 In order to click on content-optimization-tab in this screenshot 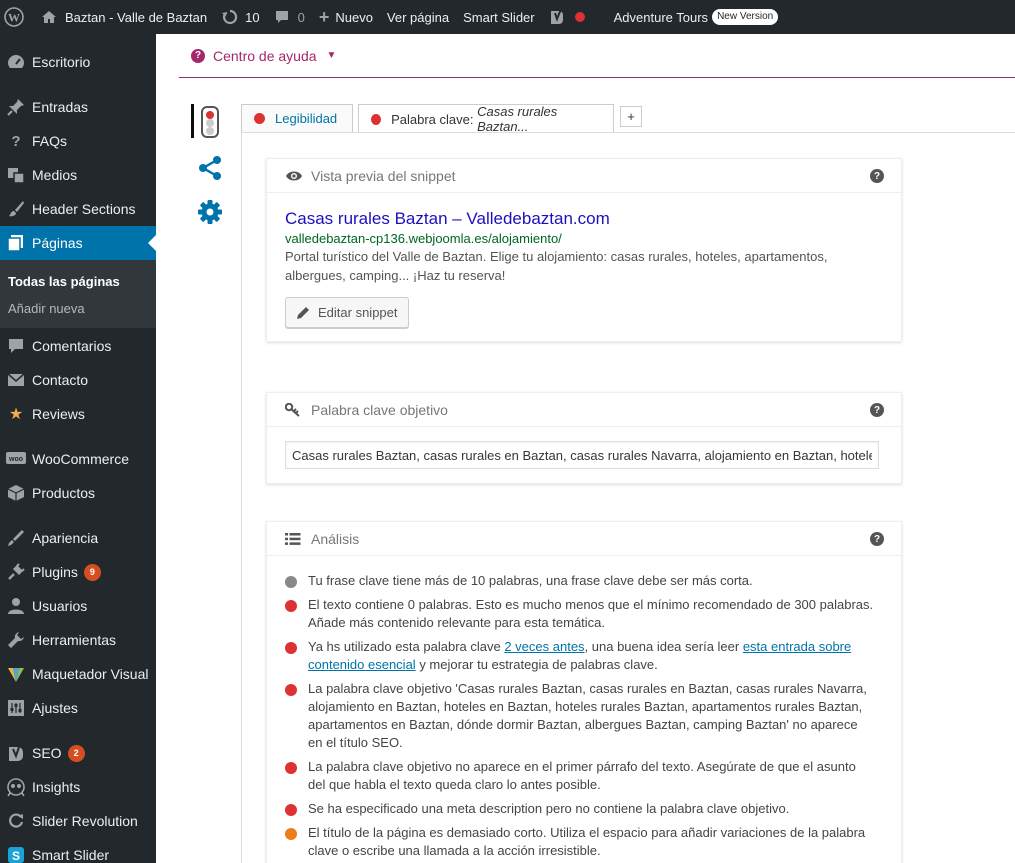, I will do `click(210, 122)`.